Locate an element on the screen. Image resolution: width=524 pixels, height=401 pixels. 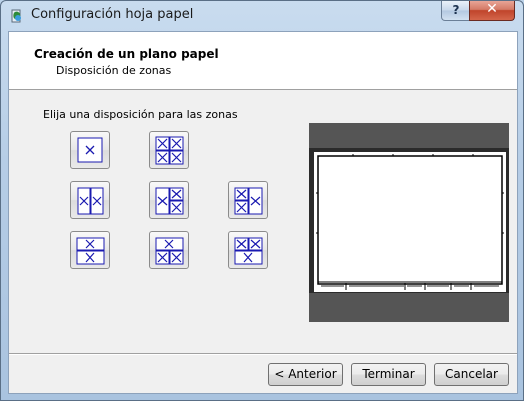
app-icon is located at coordinates (16, 16).